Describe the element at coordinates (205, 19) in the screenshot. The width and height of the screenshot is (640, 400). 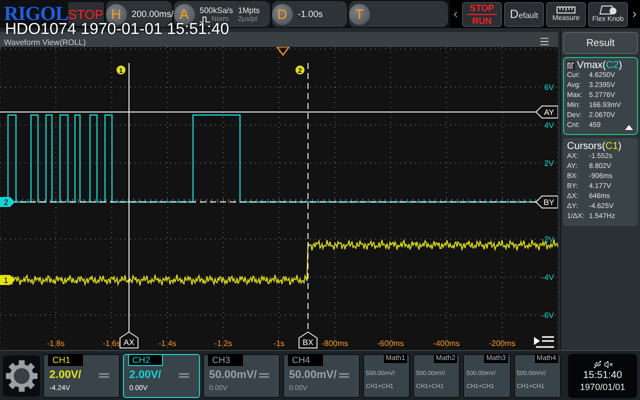
I see `pulse-icon` at that location.